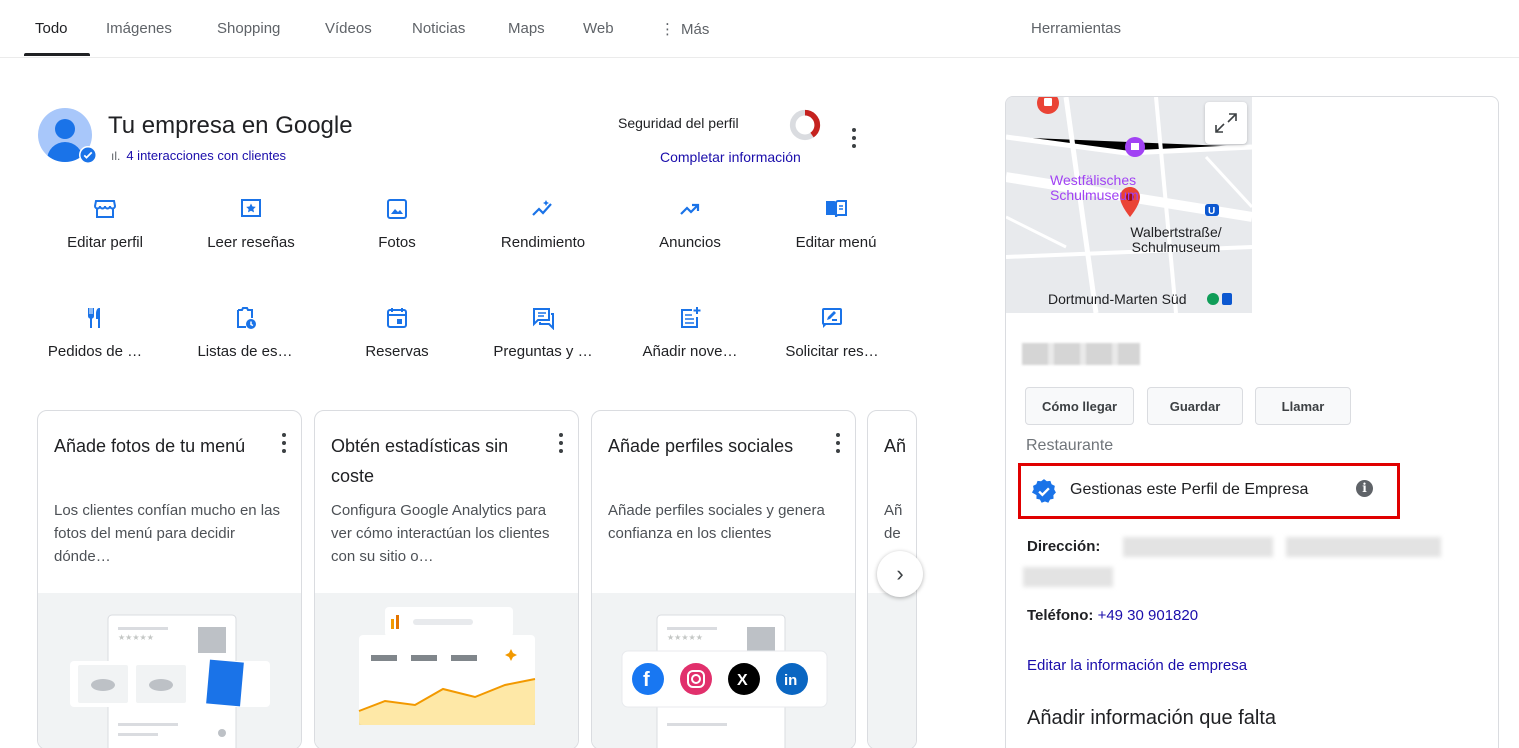 The height and width of the screenshot is (748, 1519). I want to click on phone-number-link: +49 30 901820, so click(1148, 615).